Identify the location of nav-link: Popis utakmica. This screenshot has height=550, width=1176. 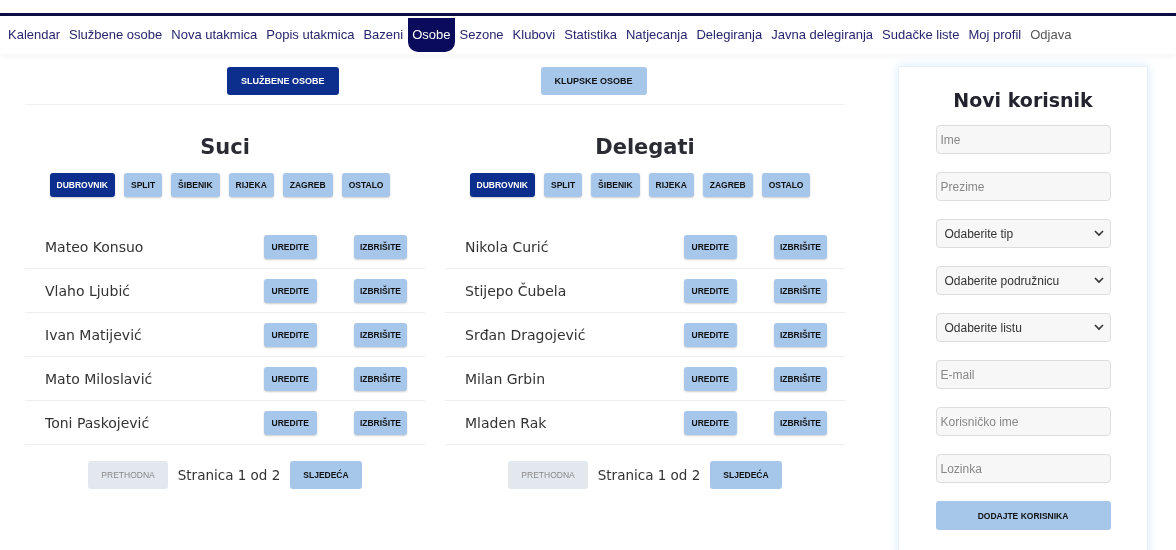
(310, 35).